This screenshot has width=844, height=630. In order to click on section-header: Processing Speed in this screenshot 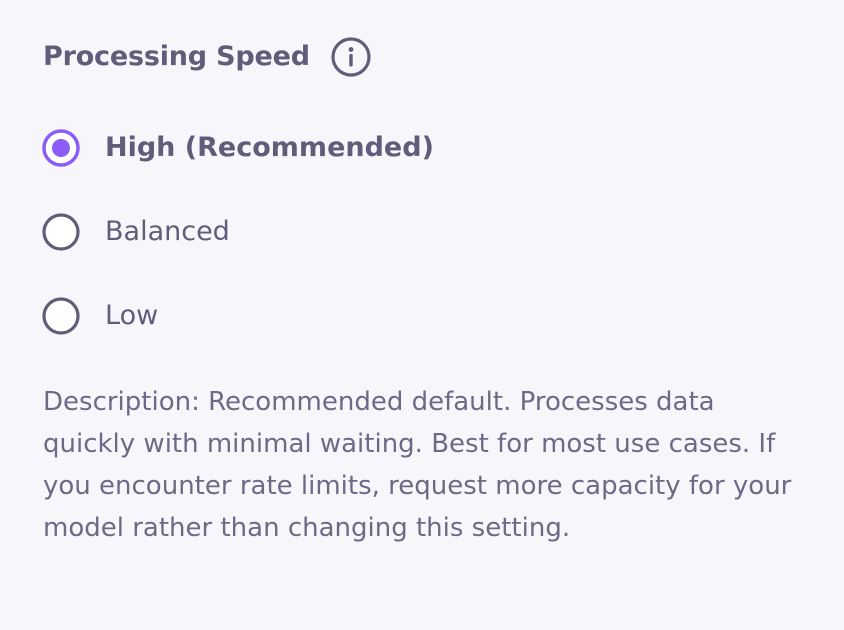, I will do `click(207, 57)`.